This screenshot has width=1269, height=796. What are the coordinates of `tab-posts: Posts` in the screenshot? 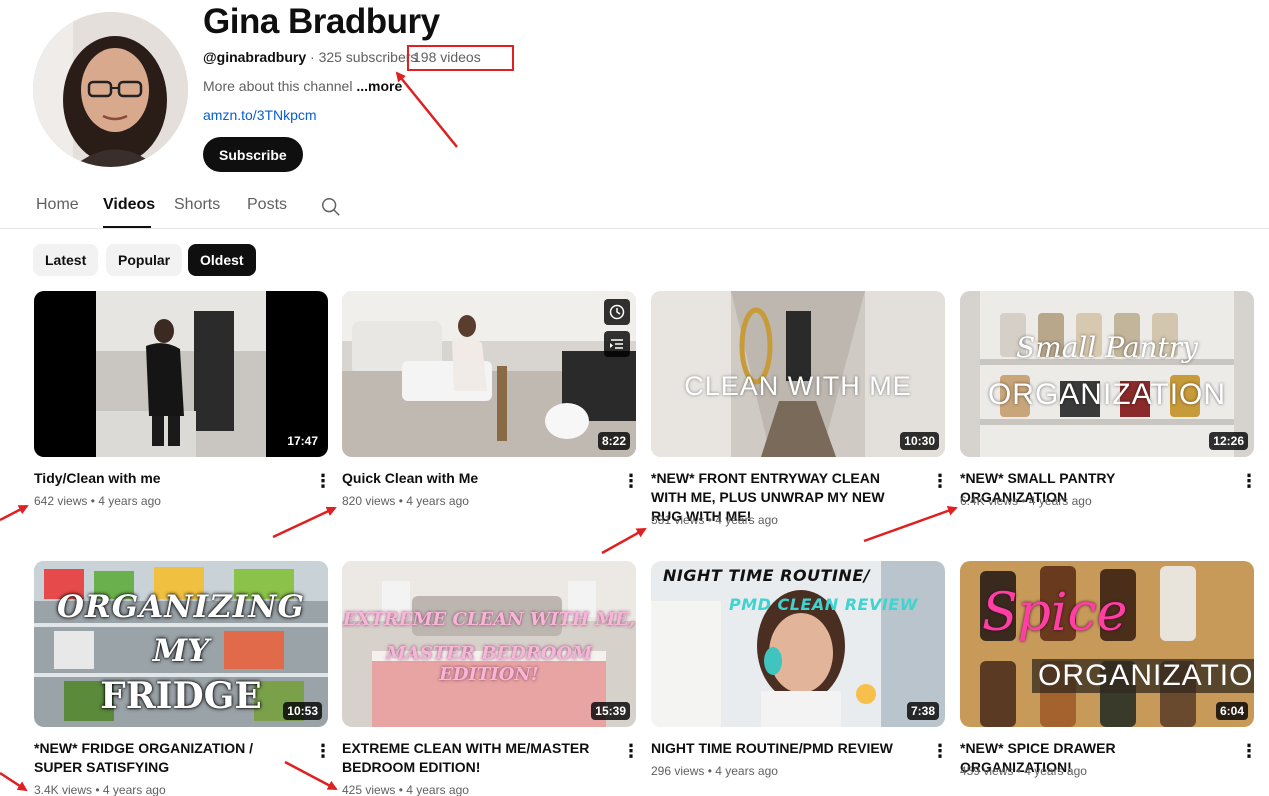 It's located at (267, 205).